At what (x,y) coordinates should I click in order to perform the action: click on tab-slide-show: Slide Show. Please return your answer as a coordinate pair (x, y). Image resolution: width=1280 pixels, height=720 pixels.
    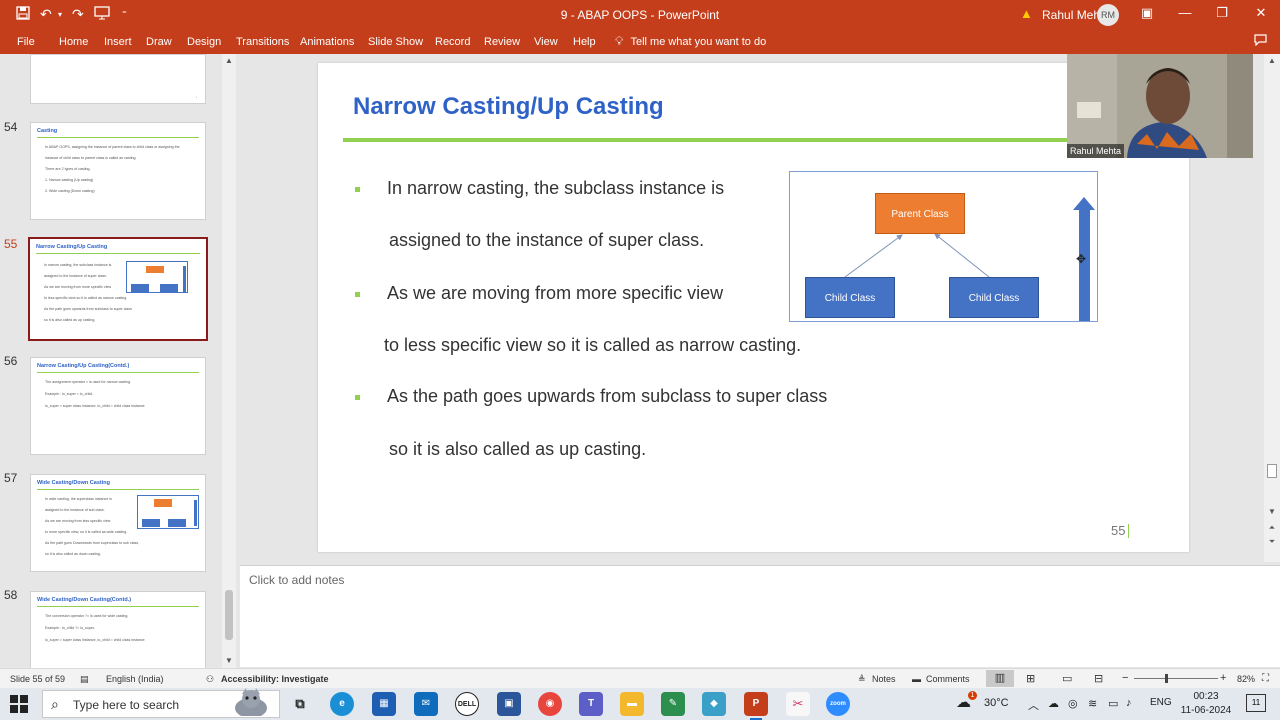
    Looking at the image, I should click on (395, 42).